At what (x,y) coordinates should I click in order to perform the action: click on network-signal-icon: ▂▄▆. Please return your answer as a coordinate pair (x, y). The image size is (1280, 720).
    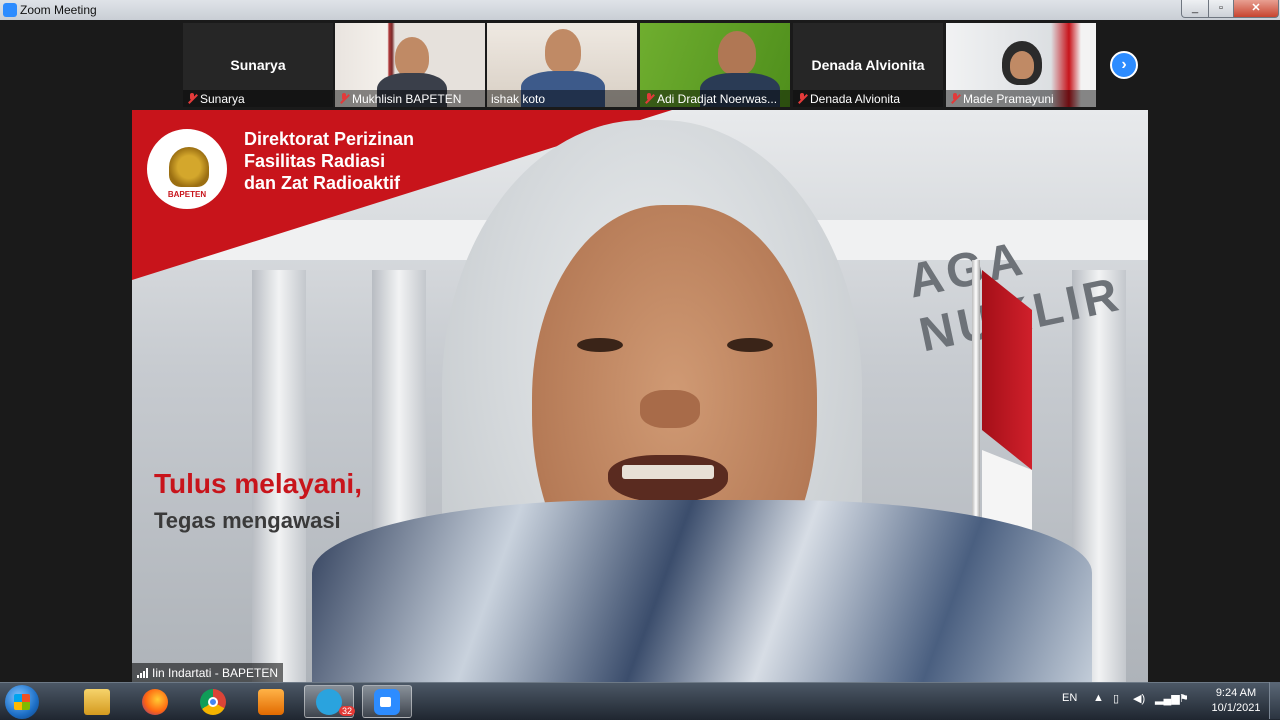
    Looking at the image, I should click on (1167, 698).